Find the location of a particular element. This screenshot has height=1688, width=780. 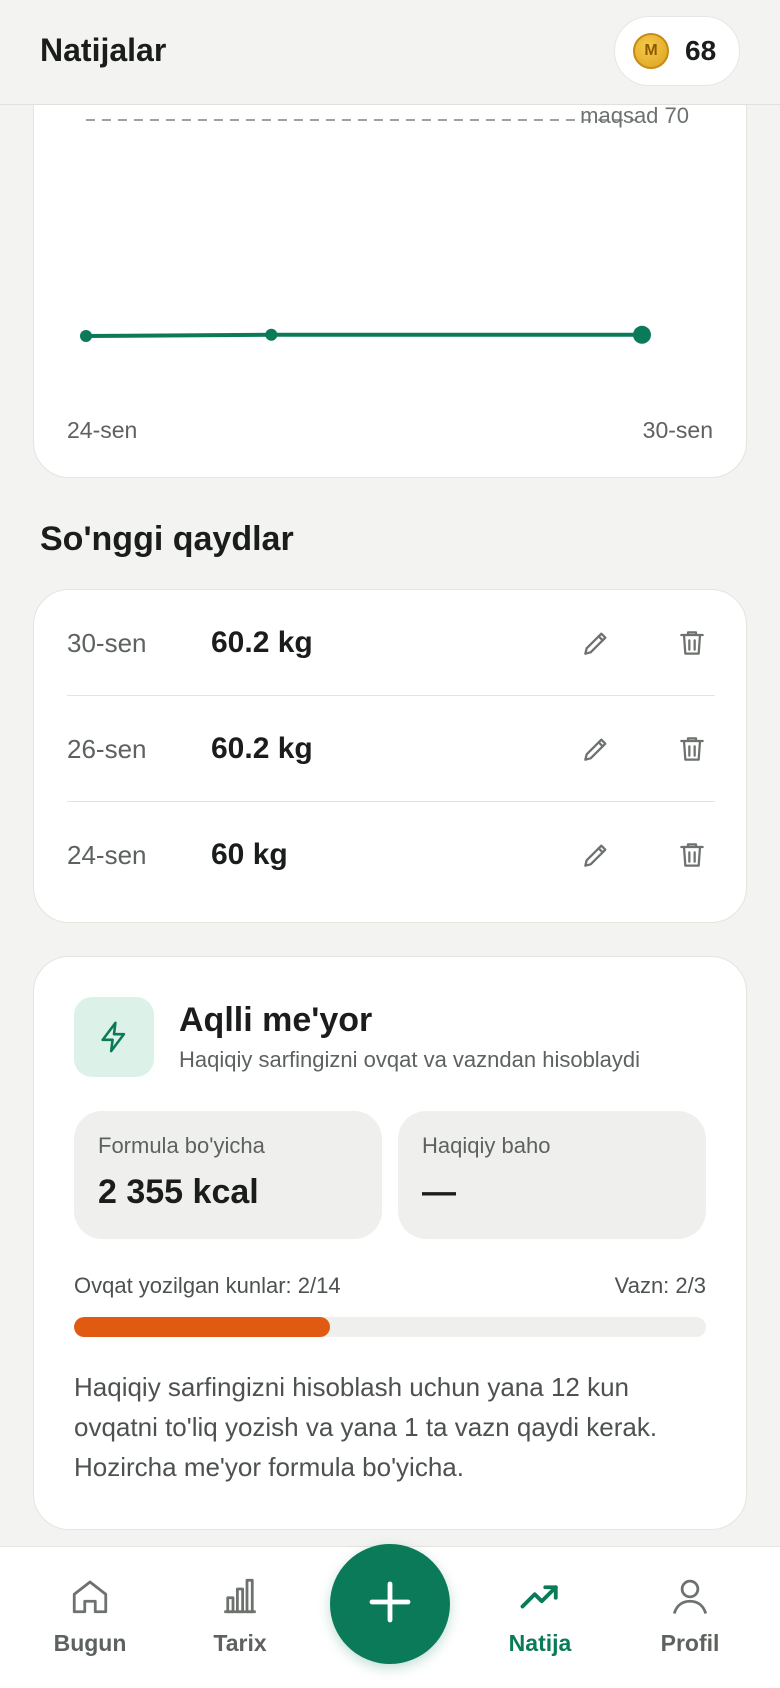

record-date: 30-sen is located at coordinates (107, 642).